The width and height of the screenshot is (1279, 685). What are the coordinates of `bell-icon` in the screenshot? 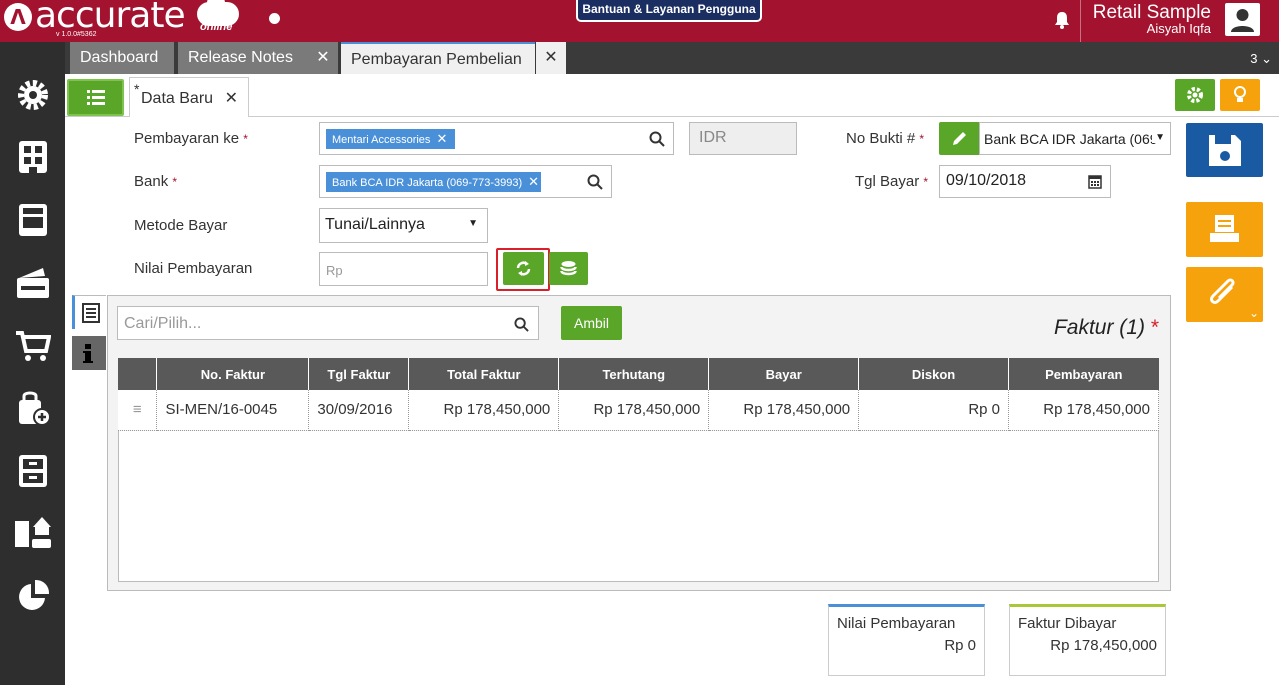 It's located at (1062, 20).